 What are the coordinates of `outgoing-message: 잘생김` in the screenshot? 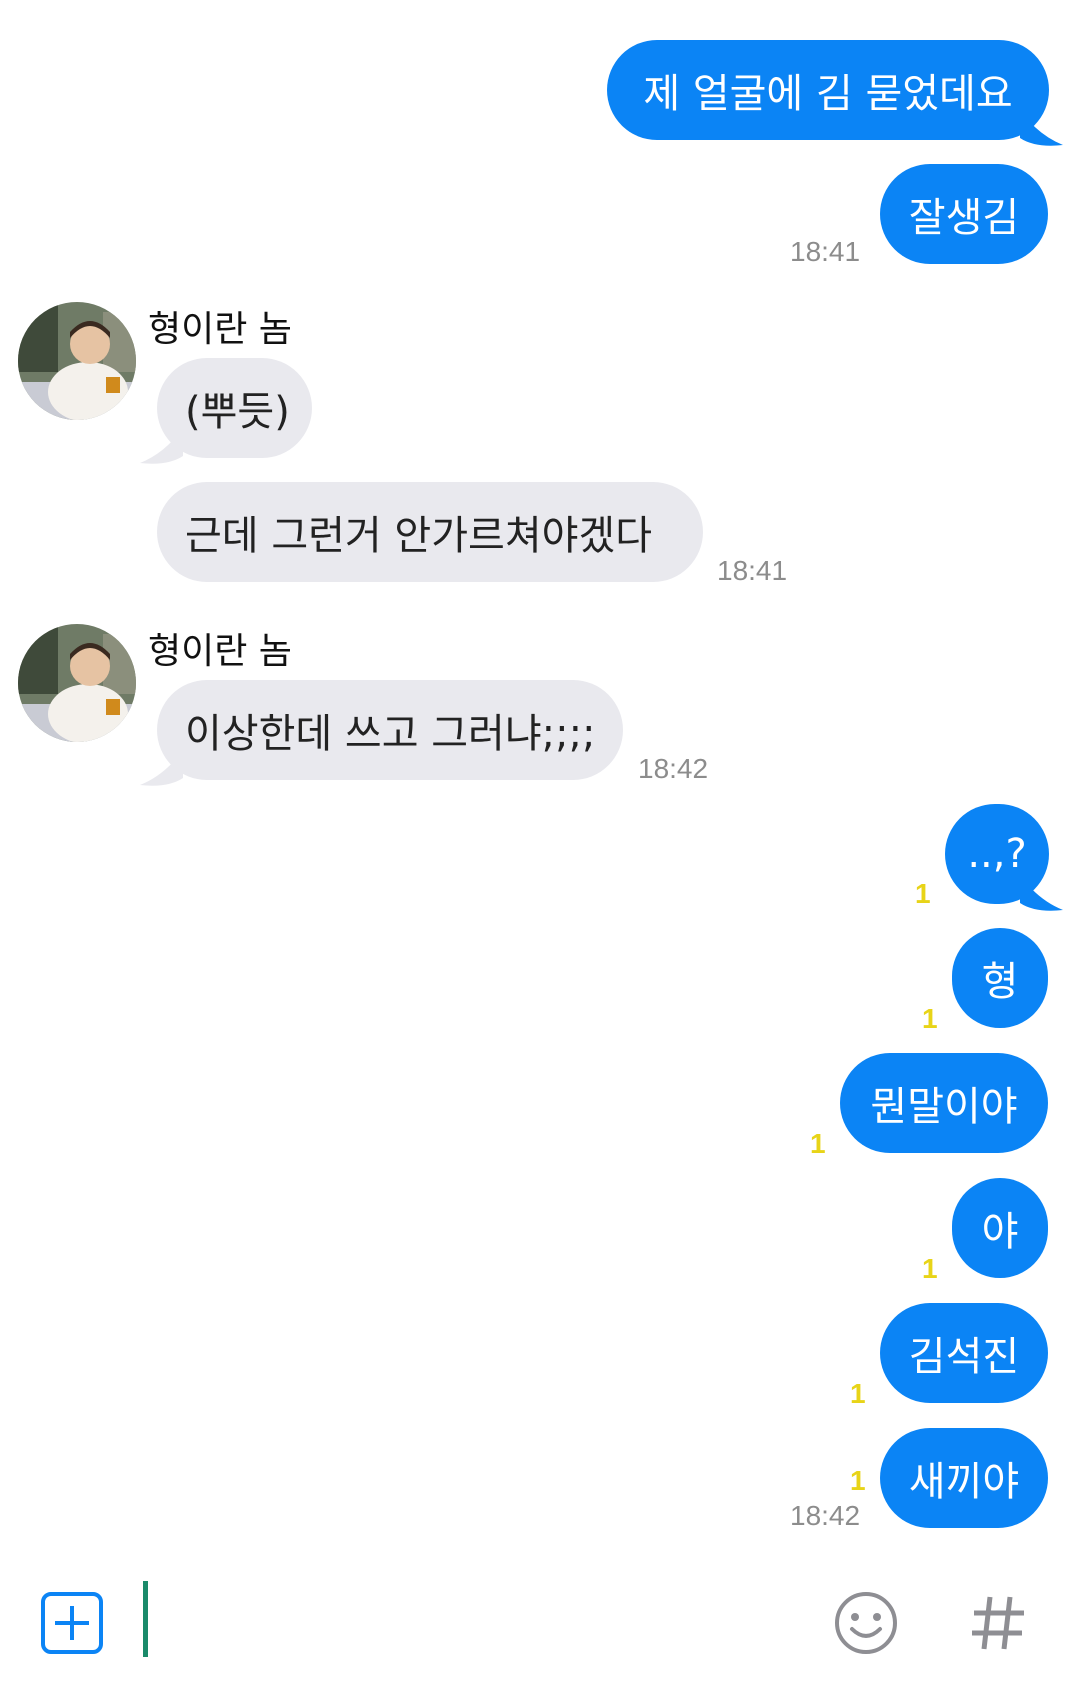 It's located at (964, 214).